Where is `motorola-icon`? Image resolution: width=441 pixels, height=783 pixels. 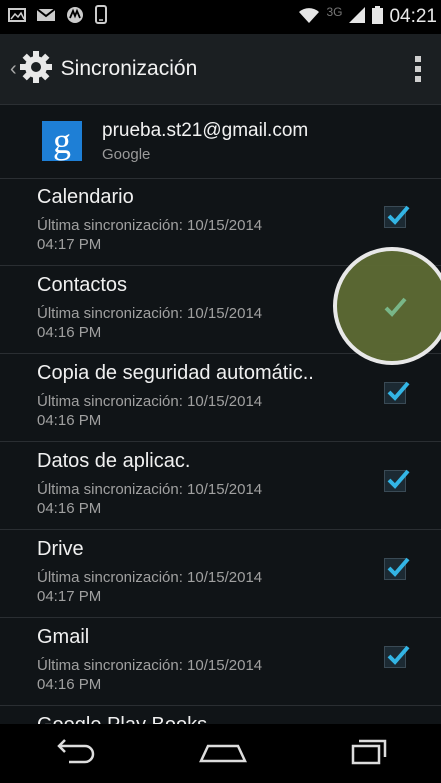 motorola-icon is located at coordinates (75, 17).